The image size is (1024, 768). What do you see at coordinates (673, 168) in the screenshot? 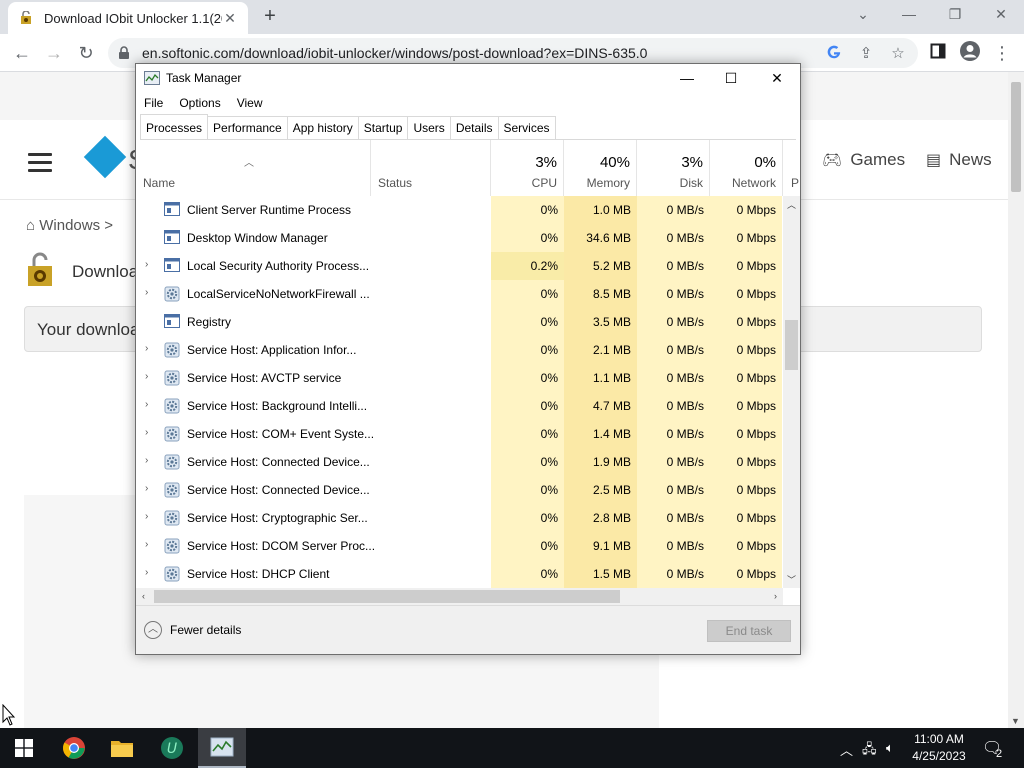
I see `col-disk-header: 3% Disk` at bounding box center [673, 168].